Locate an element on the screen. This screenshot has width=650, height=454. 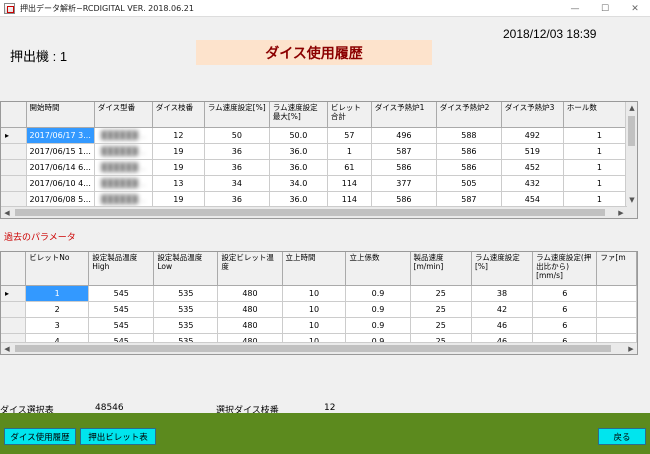
table-cell: 505 is located at coordinates (469, 183).